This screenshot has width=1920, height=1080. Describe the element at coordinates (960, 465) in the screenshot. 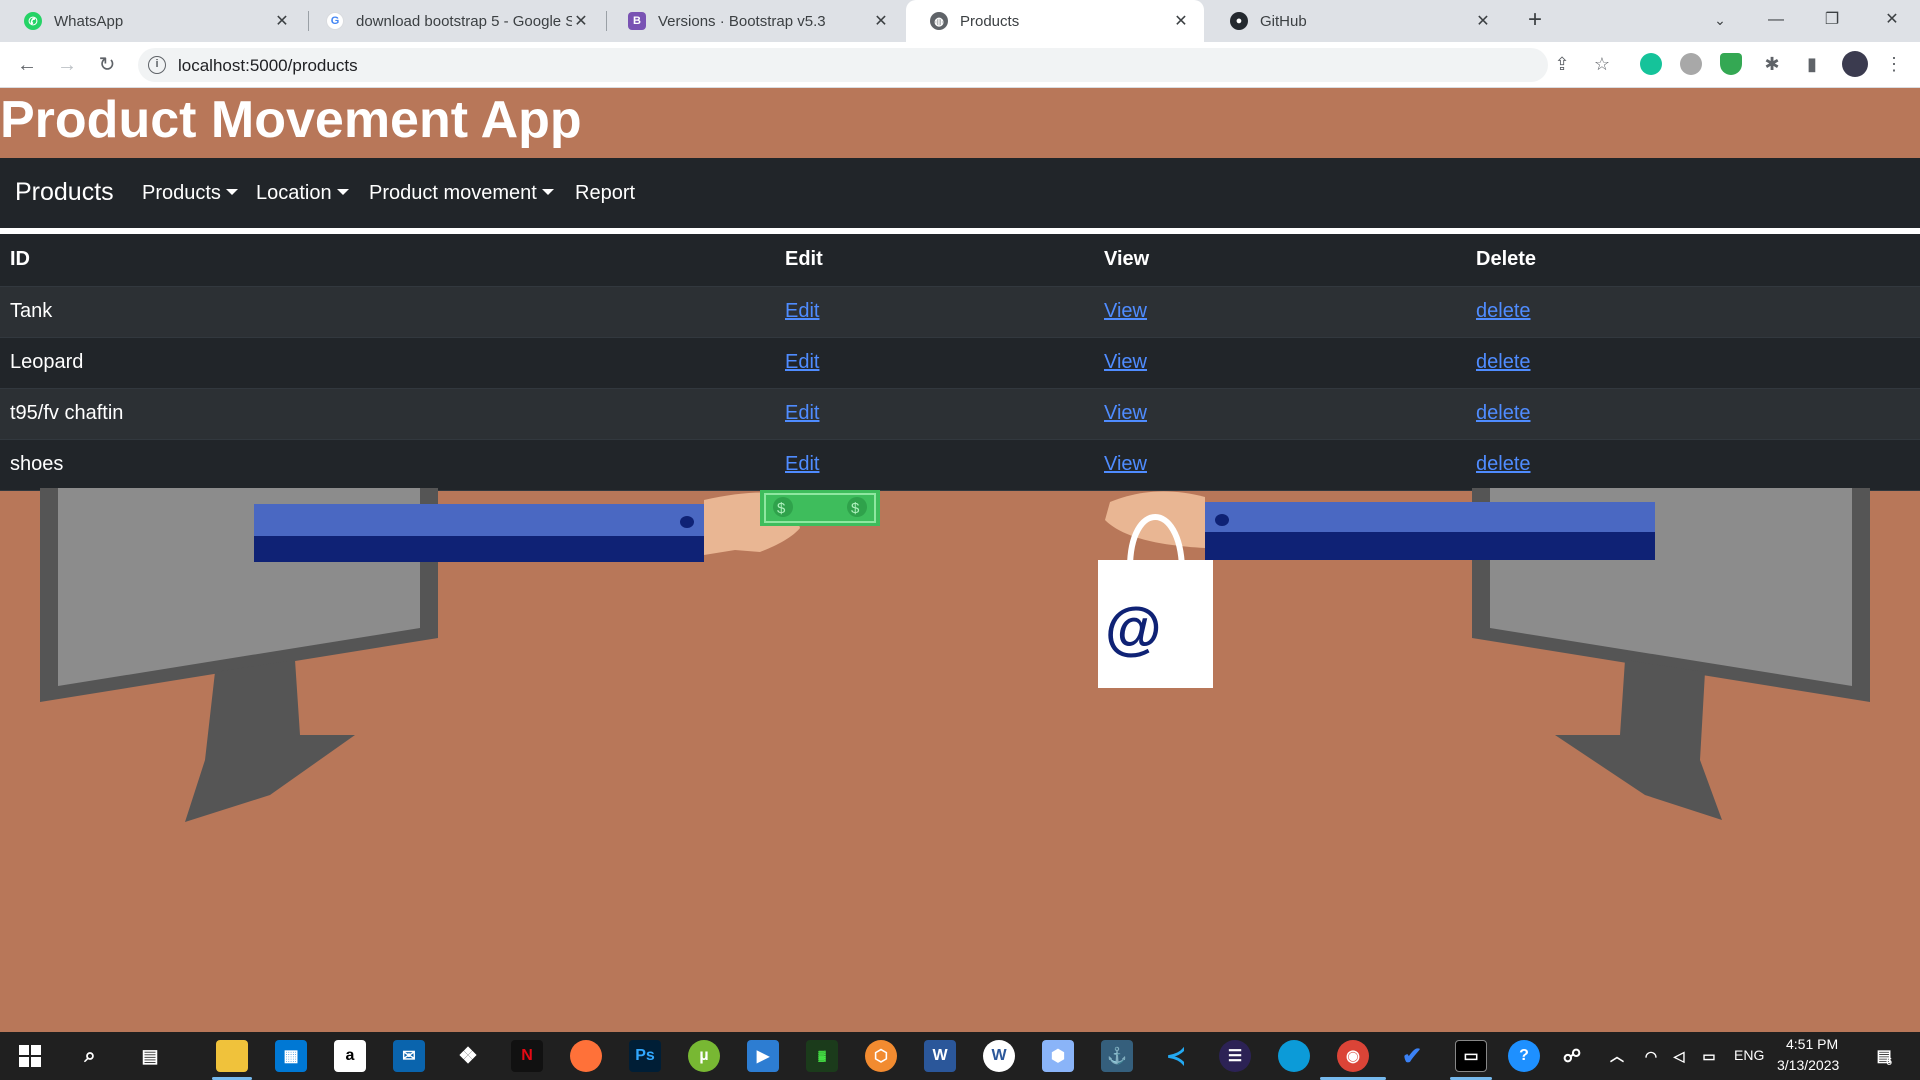

I see `table-row: shoes Edit View delete` at that location.